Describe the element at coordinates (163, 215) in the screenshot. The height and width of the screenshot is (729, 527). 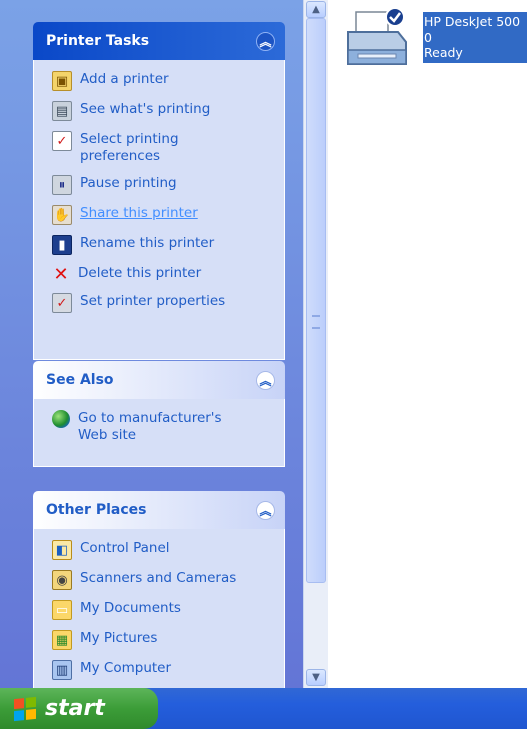
I see `task-share-printer: ✋ Share this printer` at that location.